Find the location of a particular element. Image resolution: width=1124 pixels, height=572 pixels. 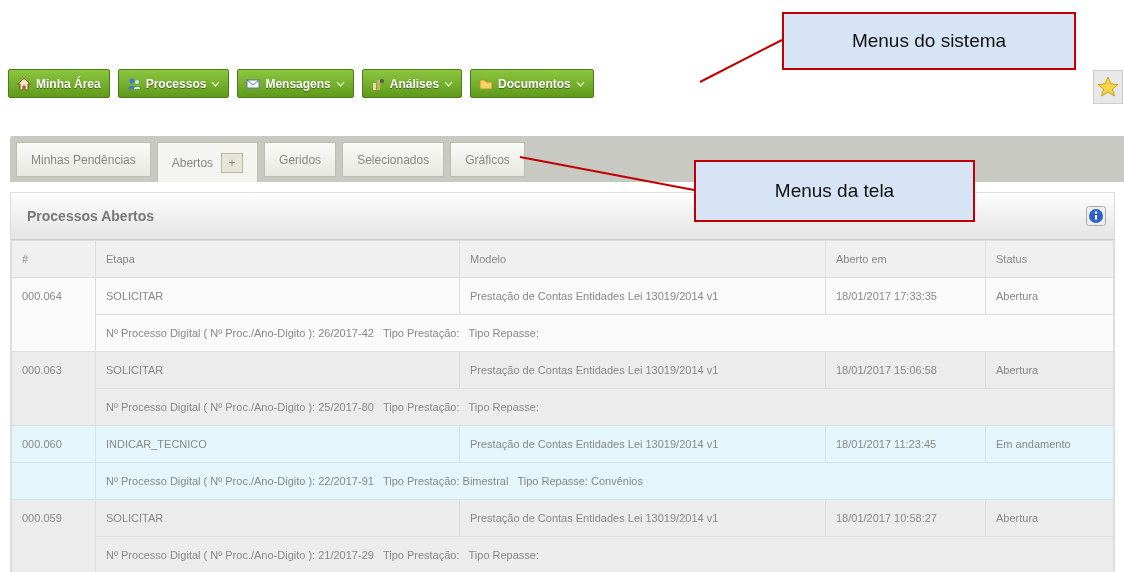

table-row: 000.063 SOLICITAR Prestação de Contas Entidades Lei 13019/2014 v1 18/01/2017 15:06:58 Abertura is located at coordinates (562, 370).